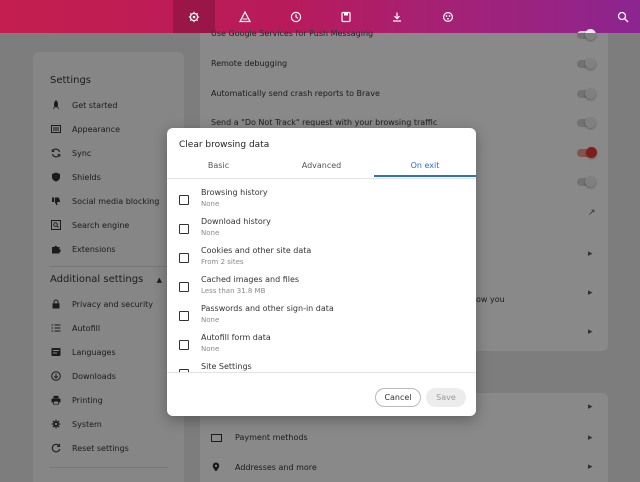 This screenshot has height=482, width=640. I want to click on cancel-button: Cancel, so click(398, 397).